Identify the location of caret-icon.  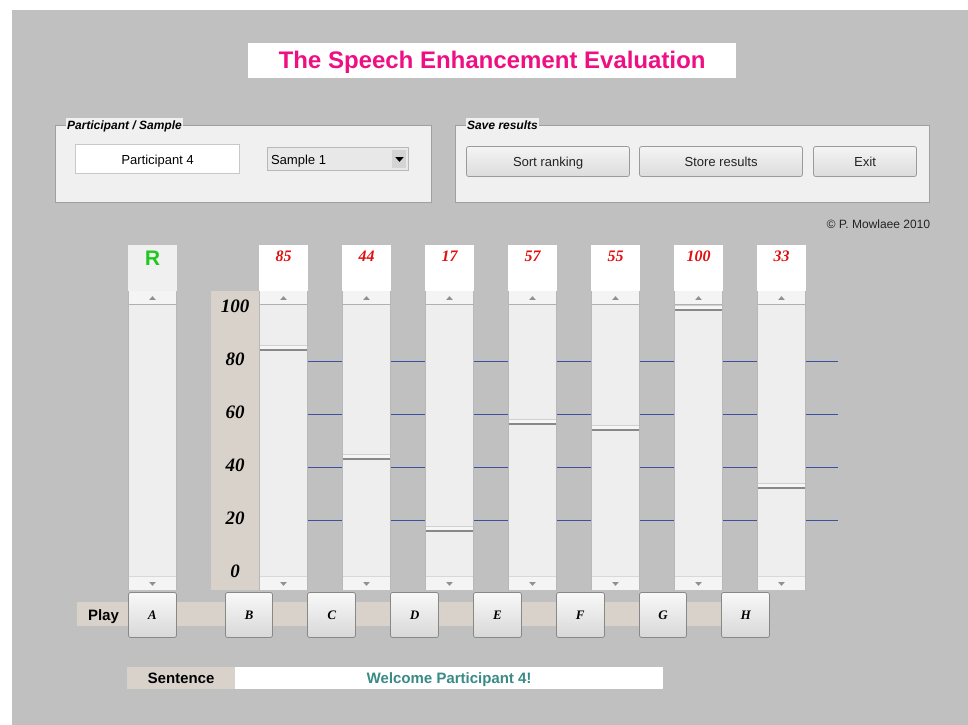
(399, 159).